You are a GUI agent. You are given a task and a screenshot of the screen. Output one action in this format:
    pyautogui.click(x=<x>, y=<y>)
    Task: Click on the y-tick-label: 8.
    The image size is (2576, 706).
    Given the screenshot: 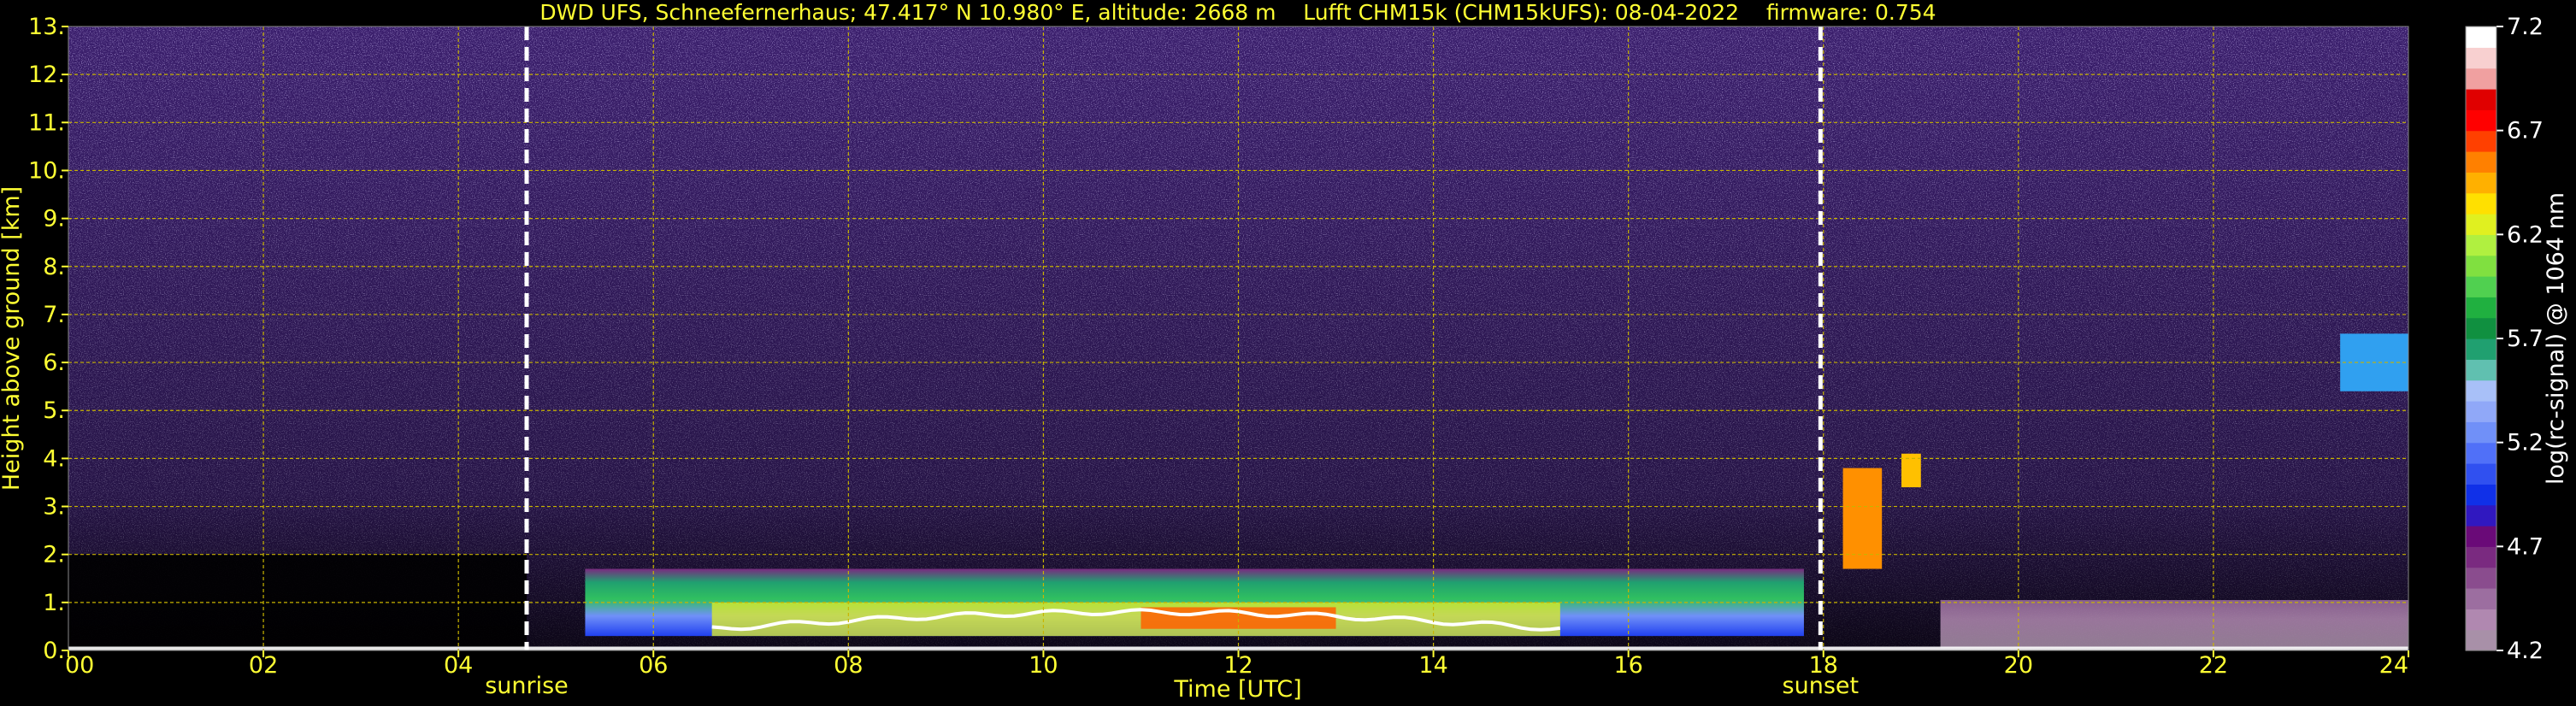 What is the action you would take?
    pyautogui.click(x=54, y=267)
    